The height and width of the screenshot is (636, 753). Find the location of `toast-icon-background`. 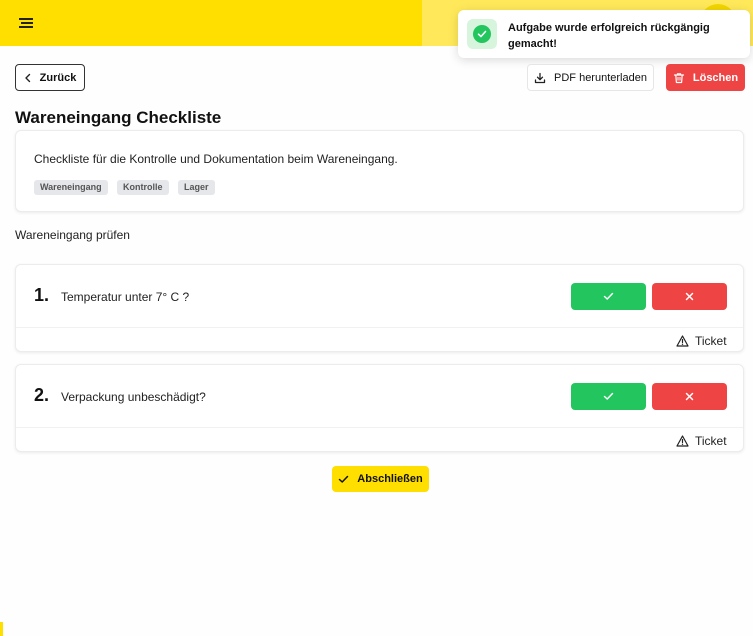

toast-icon-background is located at coordinates (482, 34).